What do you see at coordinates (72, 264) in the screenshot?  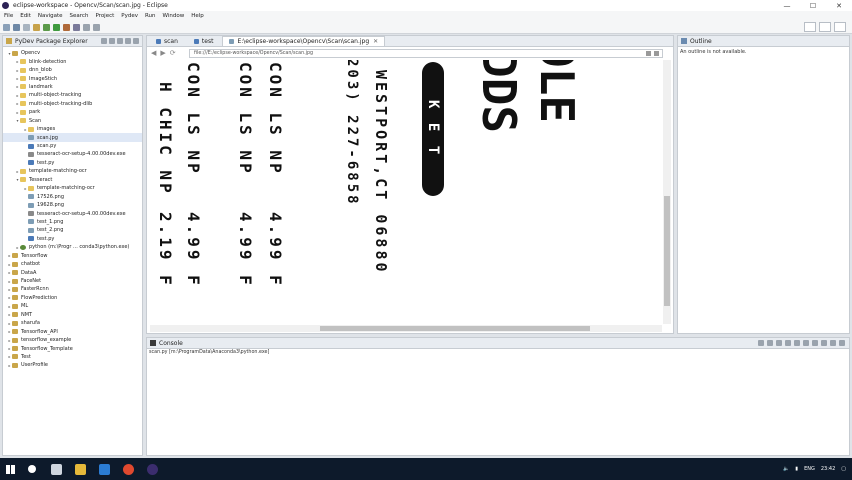 I see `tree-item: ▸ chatbot` at bounding box center [72, 264].